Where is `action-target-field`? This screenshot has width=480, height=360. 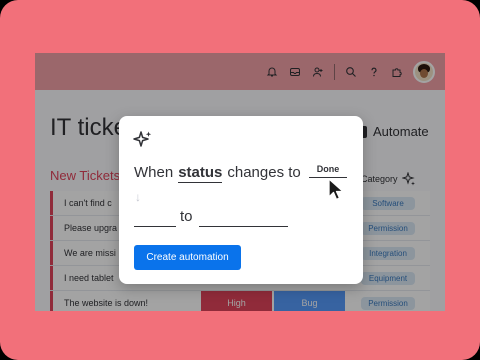
action-target-field is located at coordinates (243, 226).